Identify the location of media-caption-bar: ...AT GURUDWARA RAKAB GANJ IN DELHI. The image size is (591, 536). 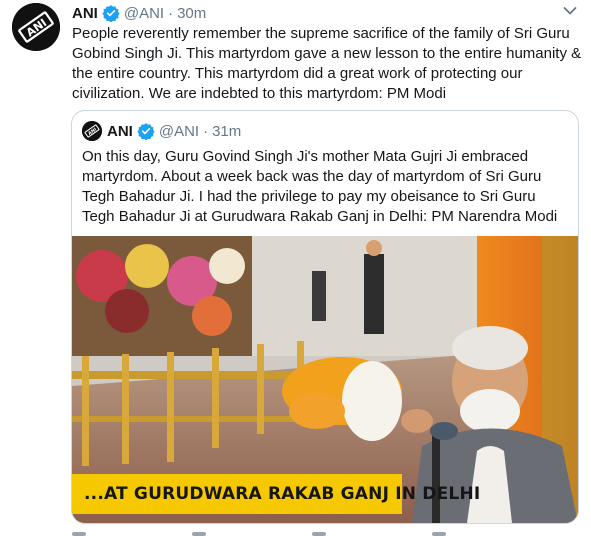
(276, 494).